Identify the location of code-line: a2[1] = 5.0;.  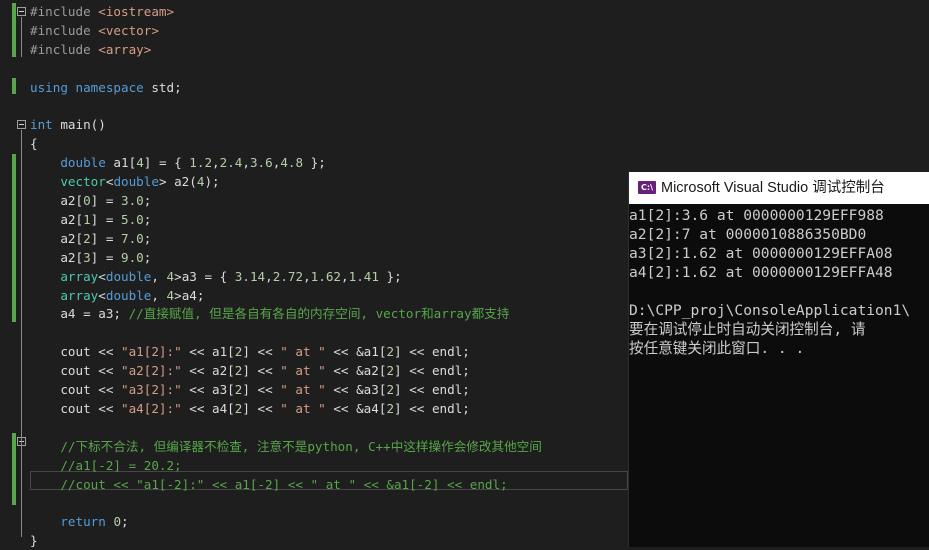
(90, 219).